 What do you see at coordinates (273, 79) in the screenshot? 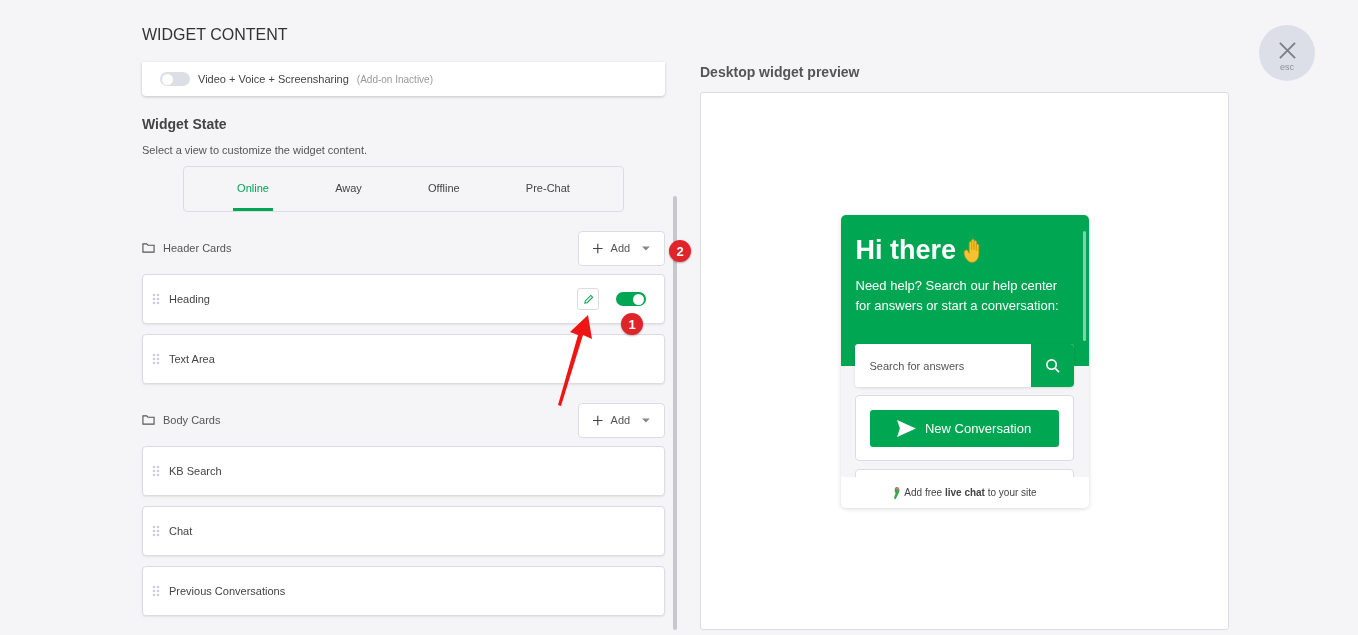
I see `addon-label: Video + Voice + Screensharing` at bounding box center [273, 79].